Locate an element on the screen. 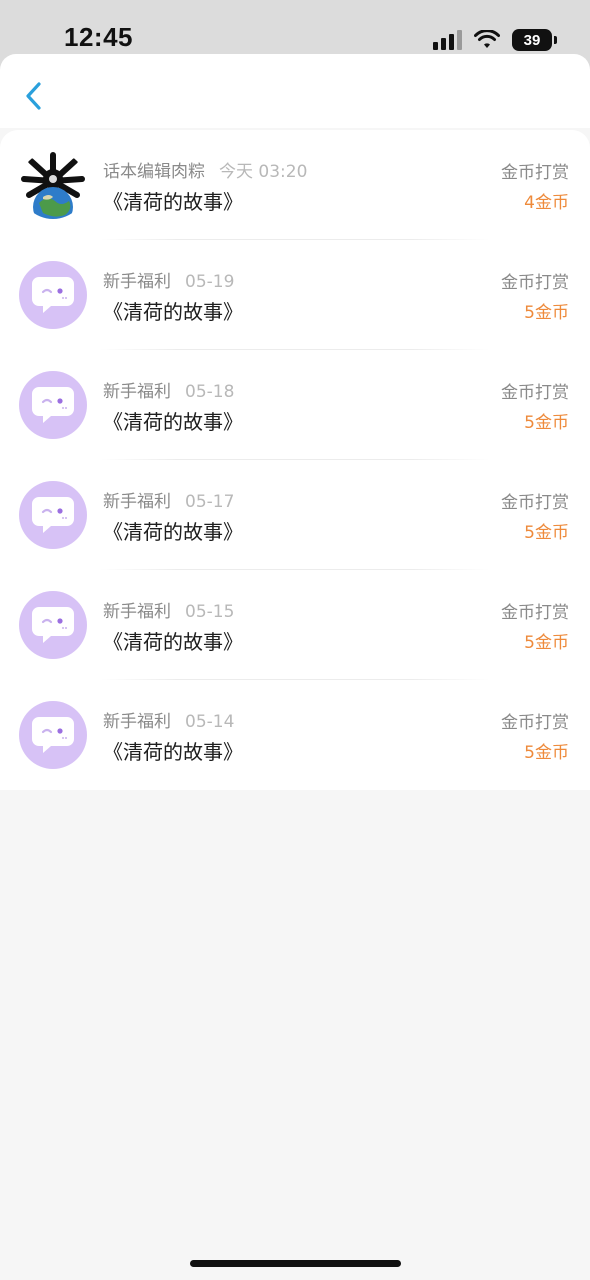 Image resolution: width=590 pixels, height=1280 pixels. record-meta: 话本编辑肉粽 今天 03:20 is located at coordinates (205, 169).